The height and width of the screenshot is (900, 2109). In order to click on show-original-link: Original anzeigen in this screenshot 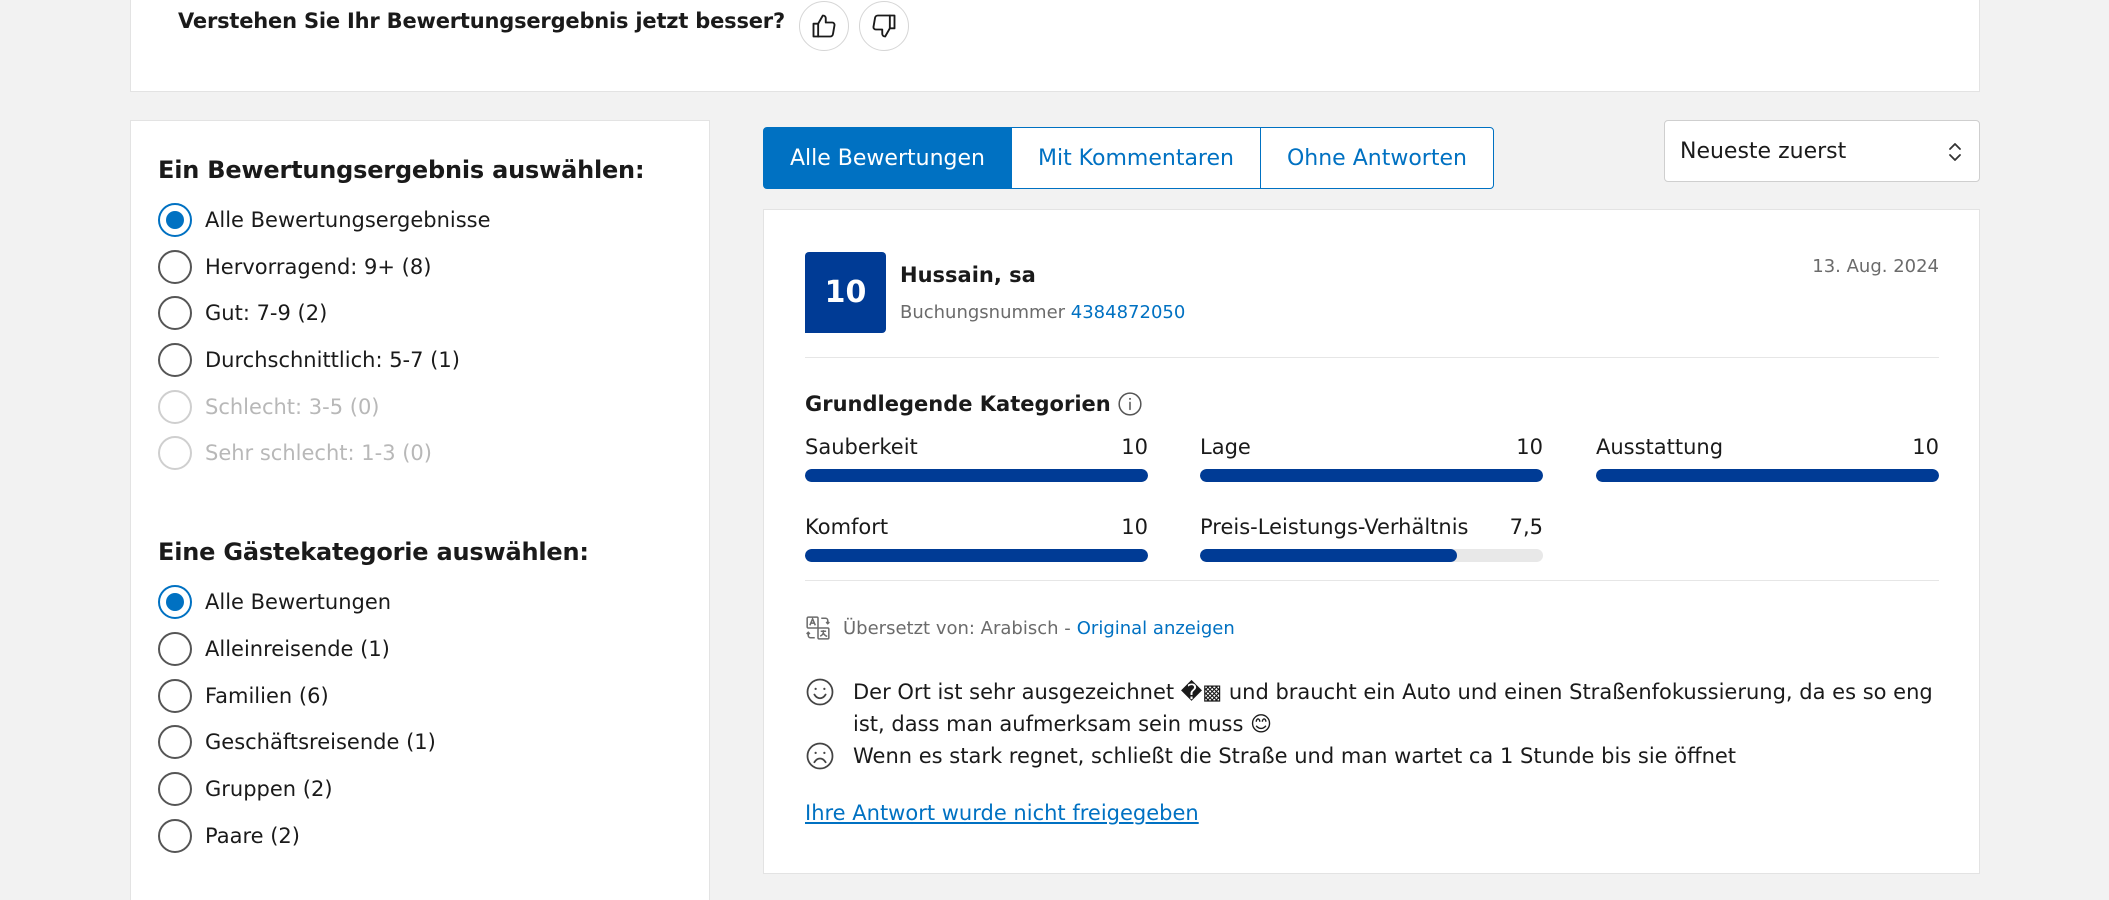, I will do `click(1156, 628)`.